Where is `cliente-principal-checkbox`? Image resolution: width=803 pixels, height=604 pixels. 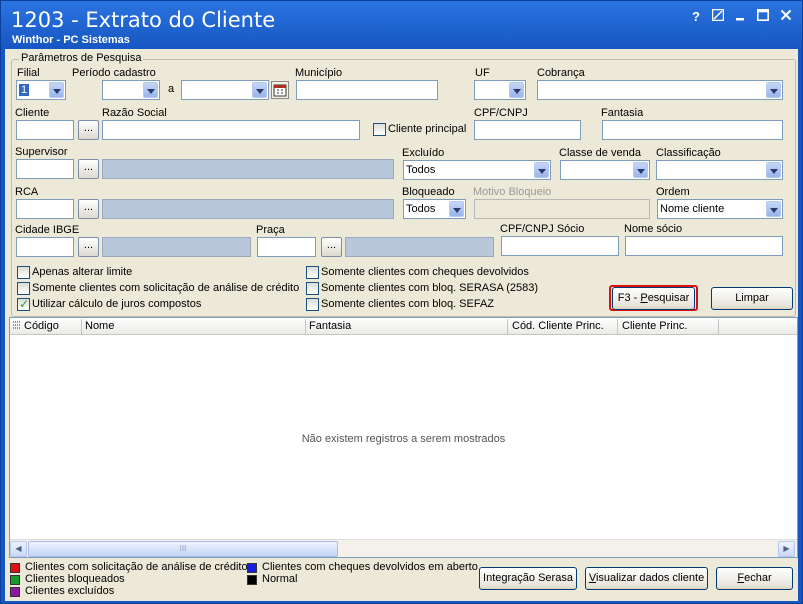 cliente-principal-checkbox is located at coordinates (379, 129).